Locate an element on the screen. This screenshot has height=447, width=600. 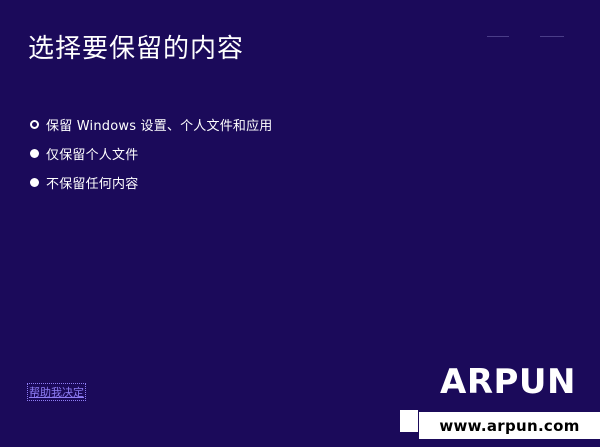
watermark-url: www.arpun.com is located at coordinates (509, 425).